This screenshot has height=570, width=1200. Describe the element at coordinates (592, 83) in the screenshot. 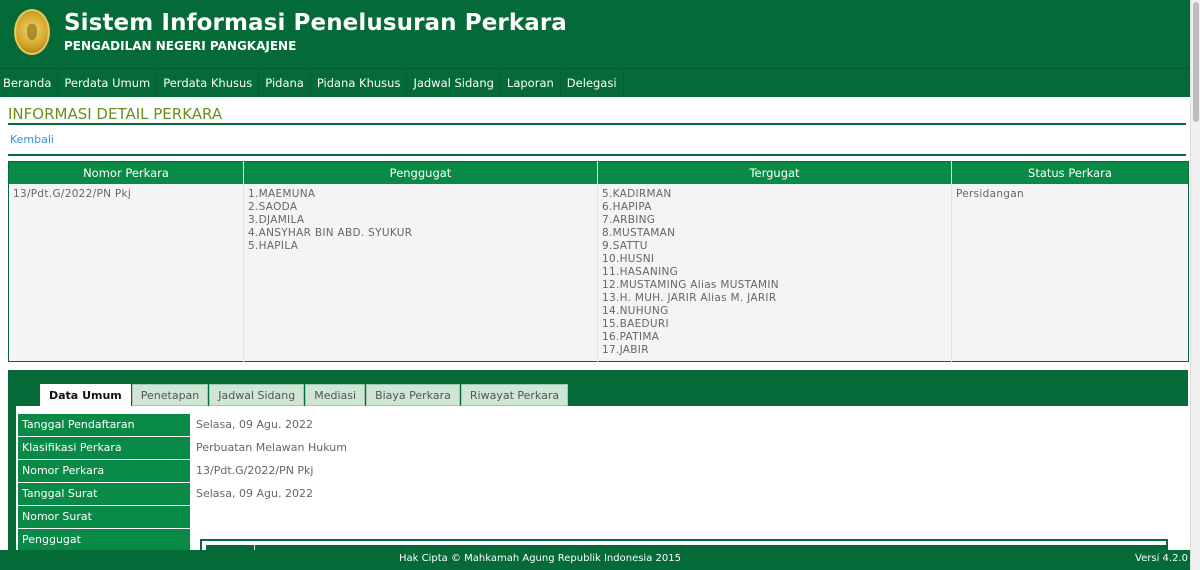

I see `nav-item-delegasi: Delegasi` at that location.